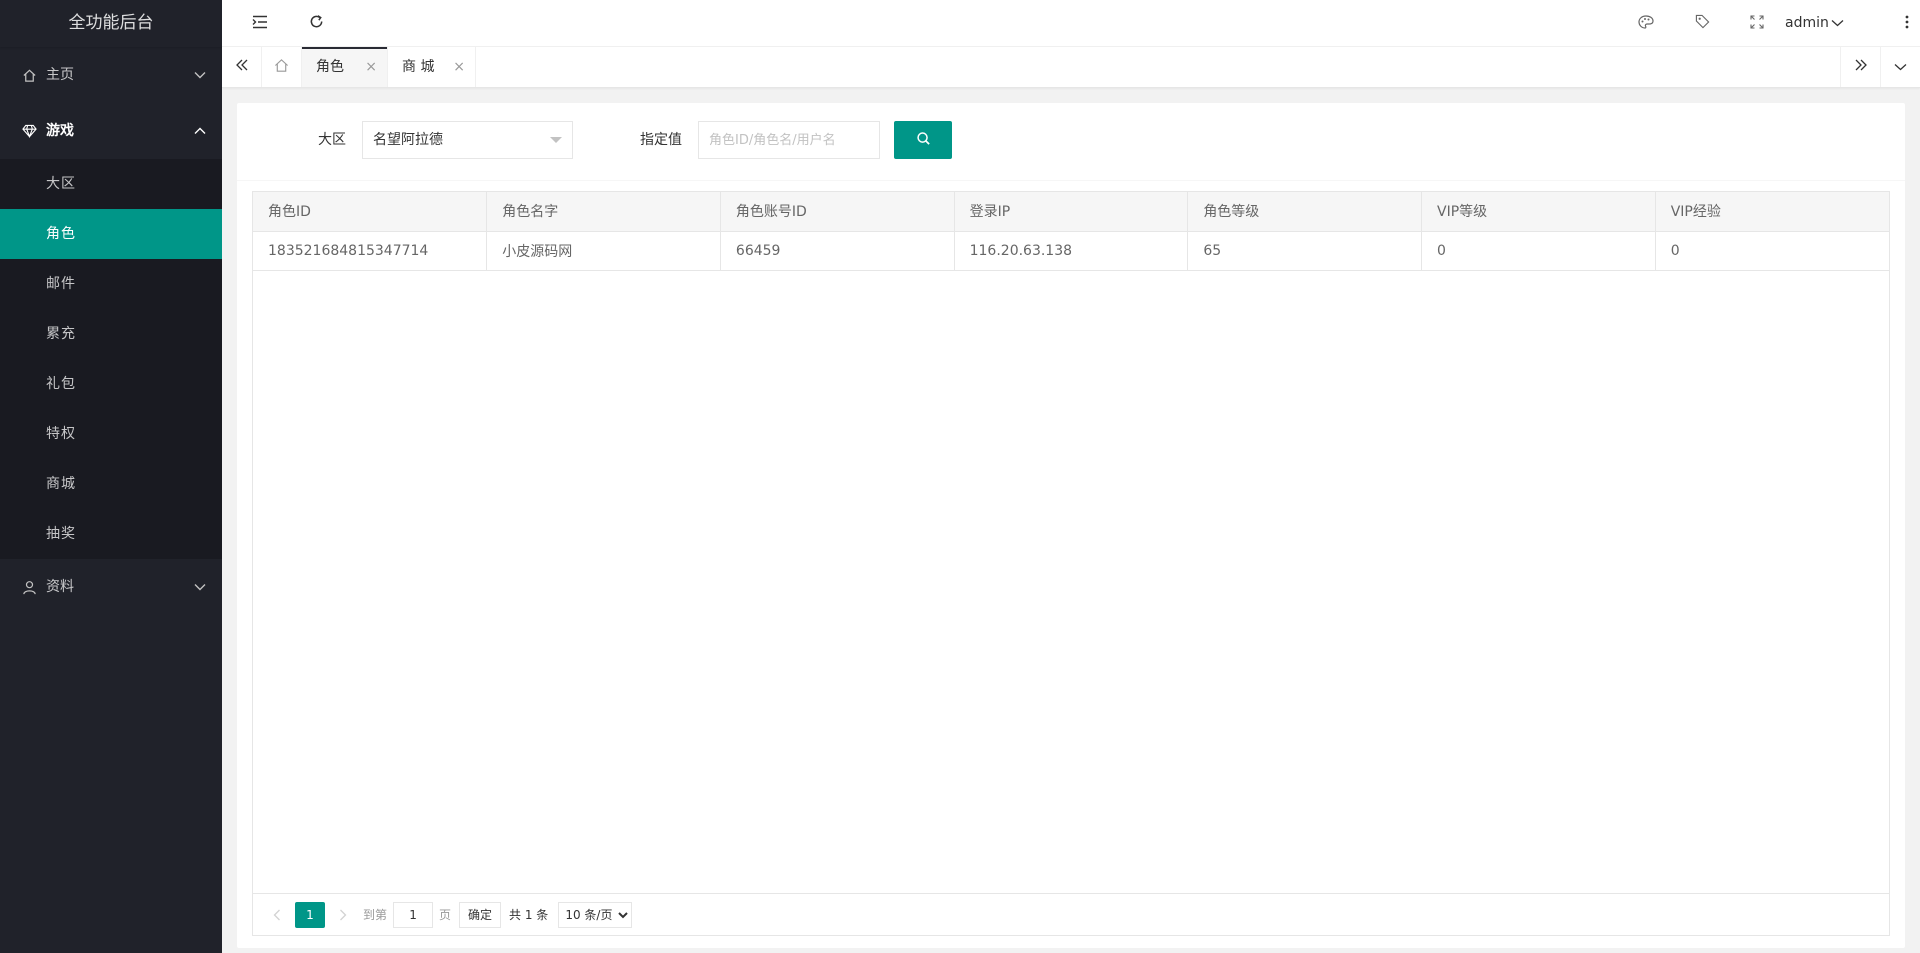 The height and width of the screenshot is (953, 1920). I want to click on tab-label: 商 城, so click(418, 67).